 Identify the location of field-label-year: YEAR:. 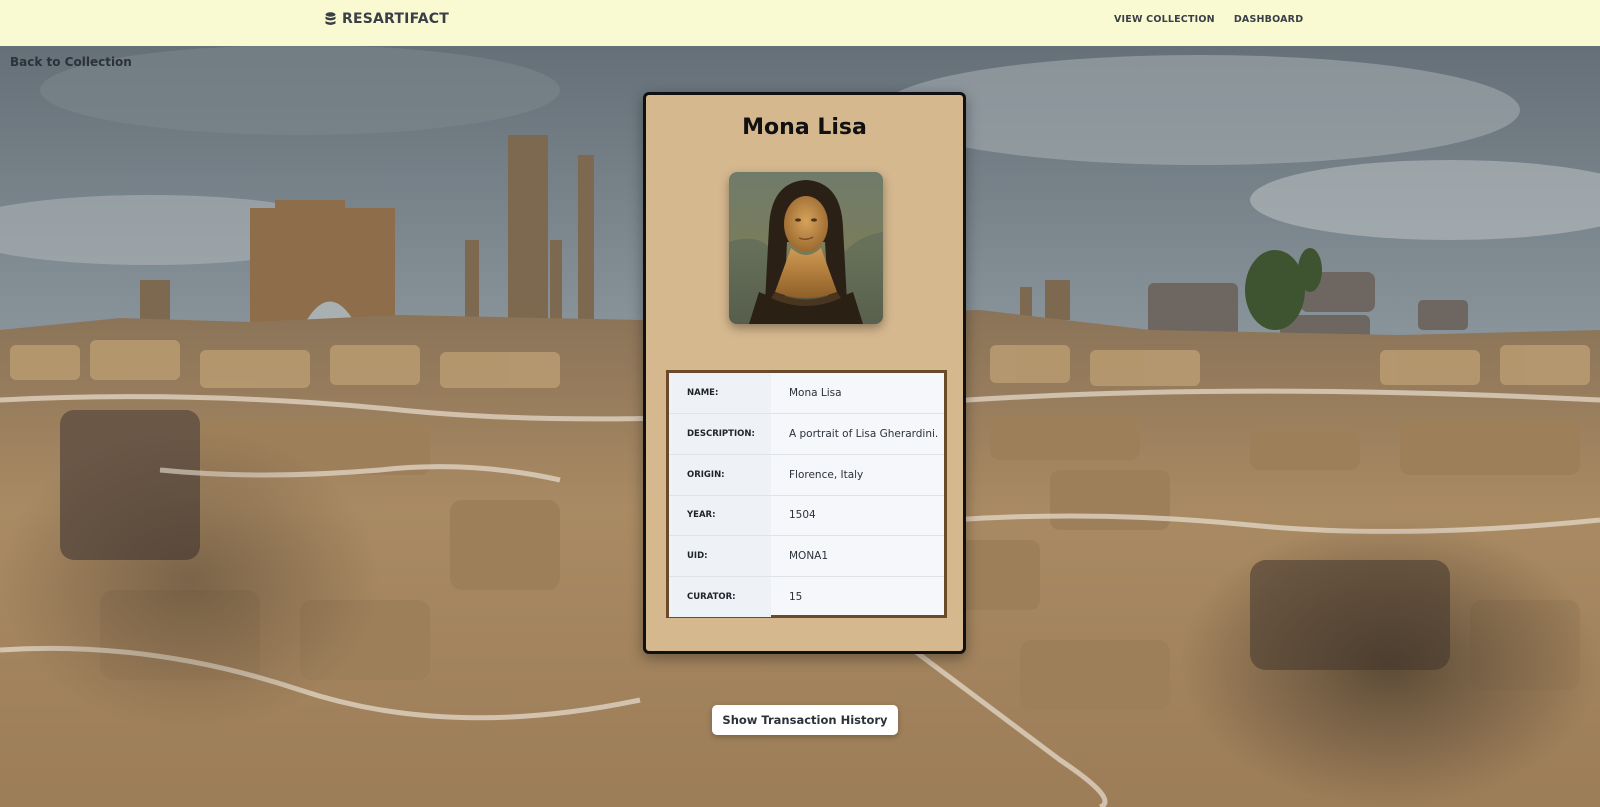
(720, 515).